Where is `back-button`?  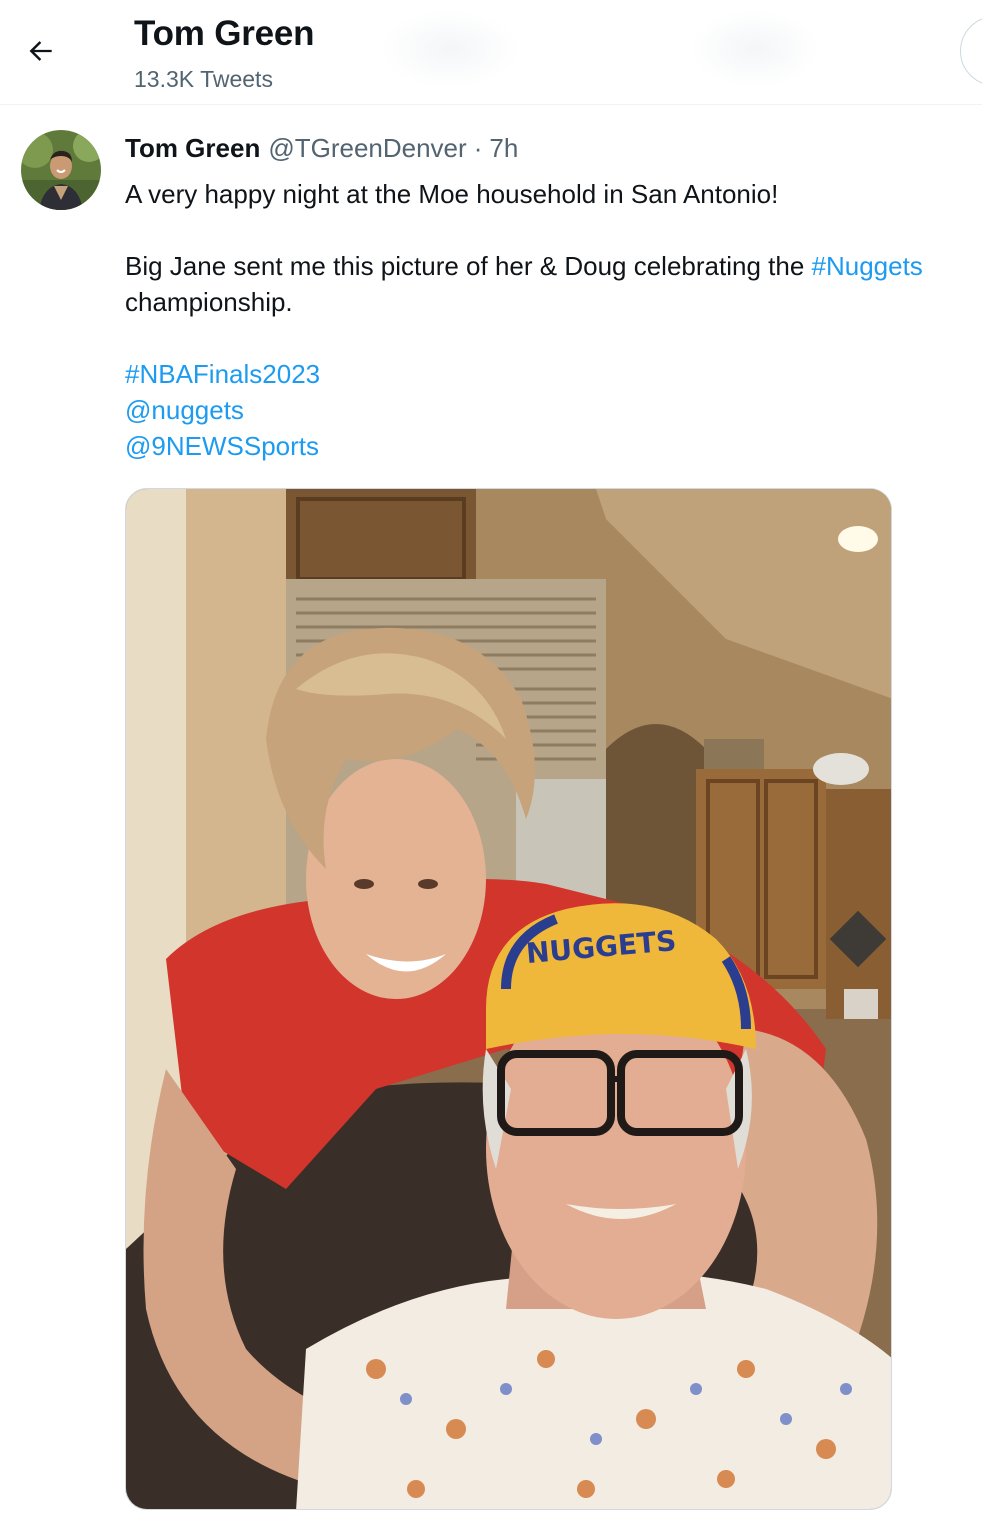
back-button is located at coordinates (41, 51).